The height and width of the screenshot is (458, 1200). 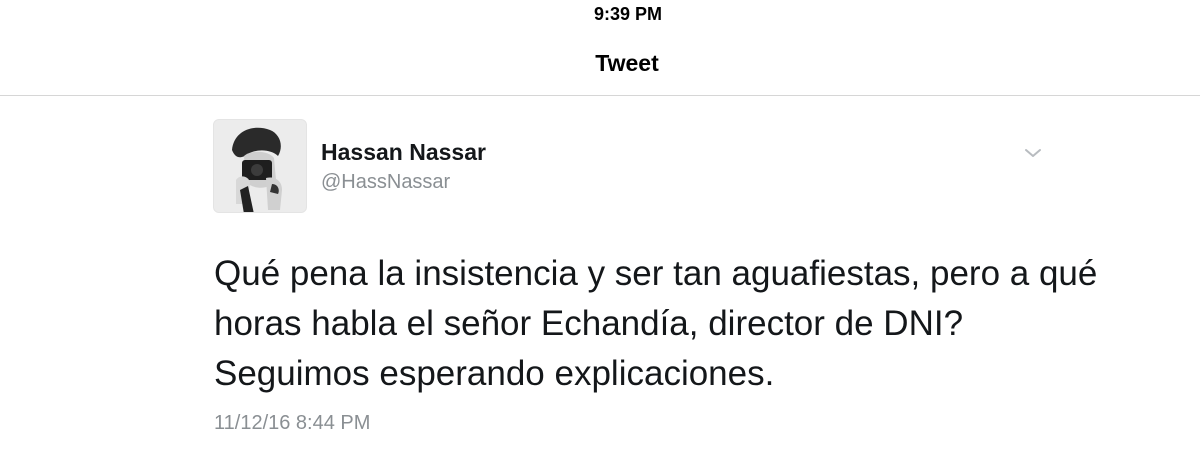 What do you see at coordinates (292, 423) in the screenshot?
I see `tweet-timestamp: 11/12/16 8:44 PM` at bounding box center [292, 423].